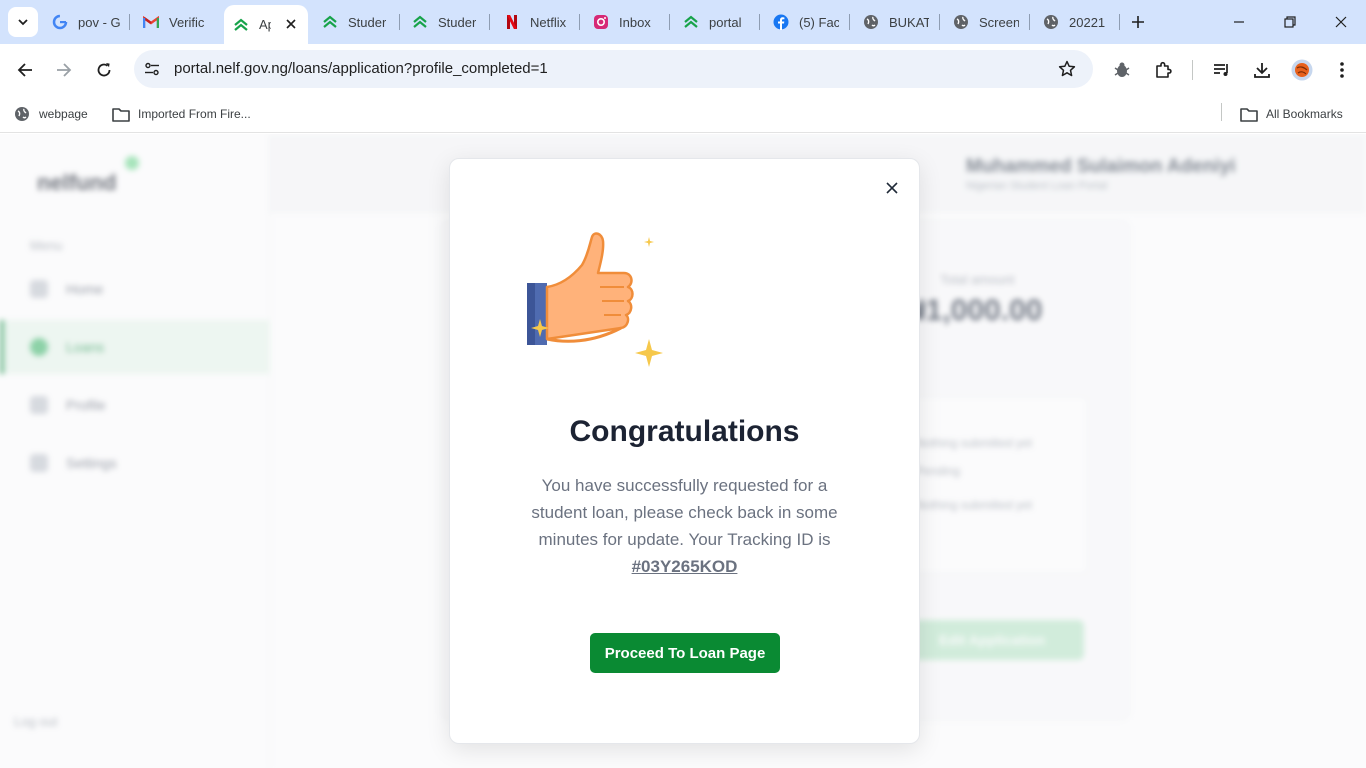 The image size is (1366, 768). I want to click on close-window-button, so click(1341, 22).